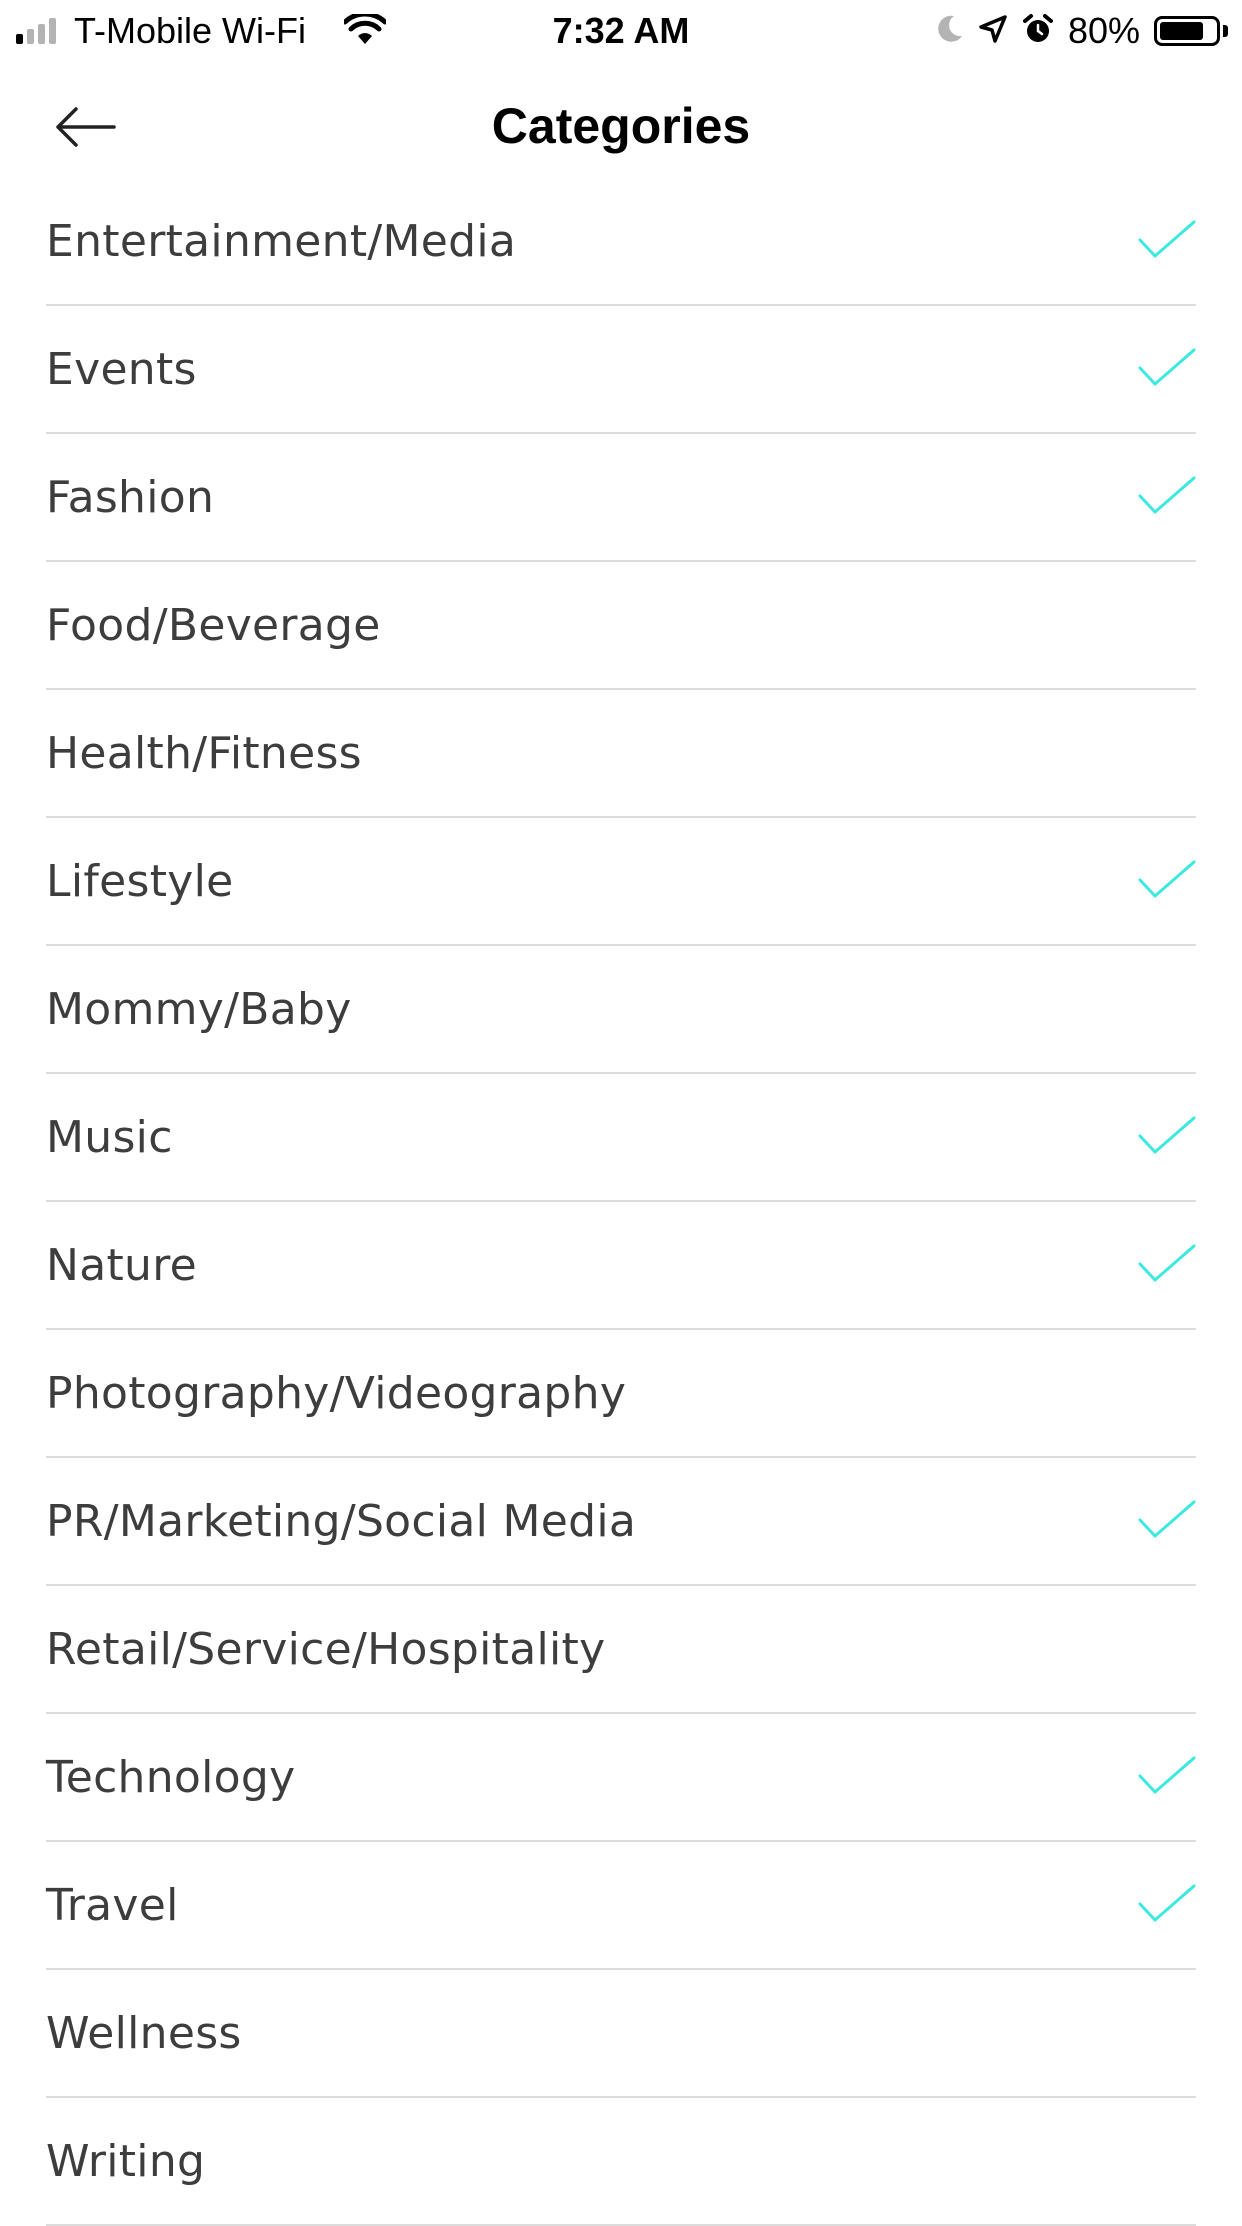 This screenshot has height=2226, width=1242. I want to click on location-arrow-icon, so click(993, 31).